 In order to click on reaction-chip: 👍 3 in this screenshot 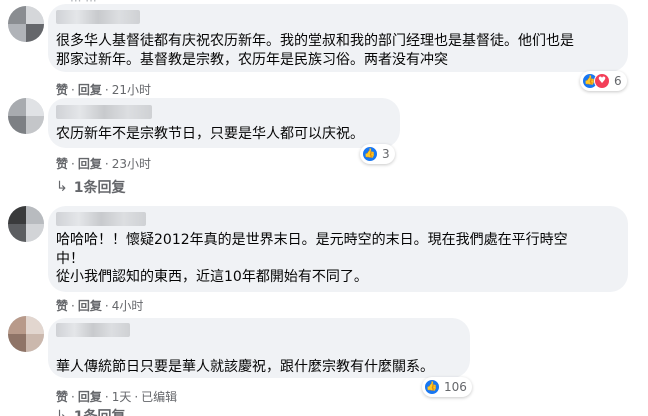, I will do `click(377, 154)`.